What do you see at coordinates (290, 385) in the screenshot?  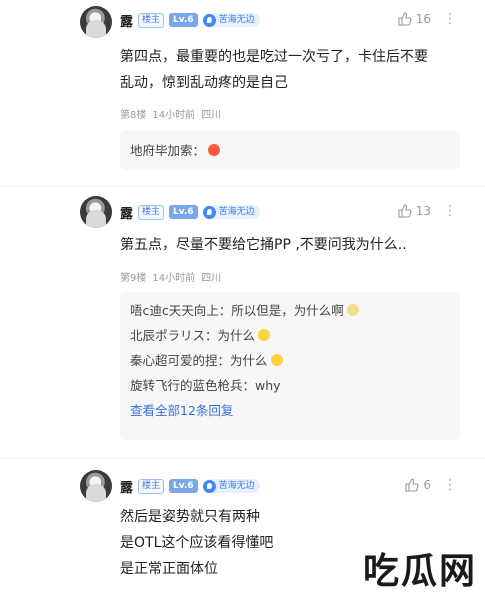 I see `reply-item: 旋转飞行的蓝色枪兵：why` at bounding box center [290, 385].